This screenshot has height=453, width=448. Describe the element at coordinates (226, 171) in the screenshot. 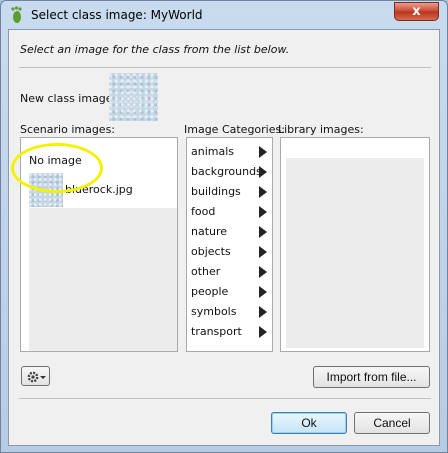

I see `category-label: backgrounds` at that location.